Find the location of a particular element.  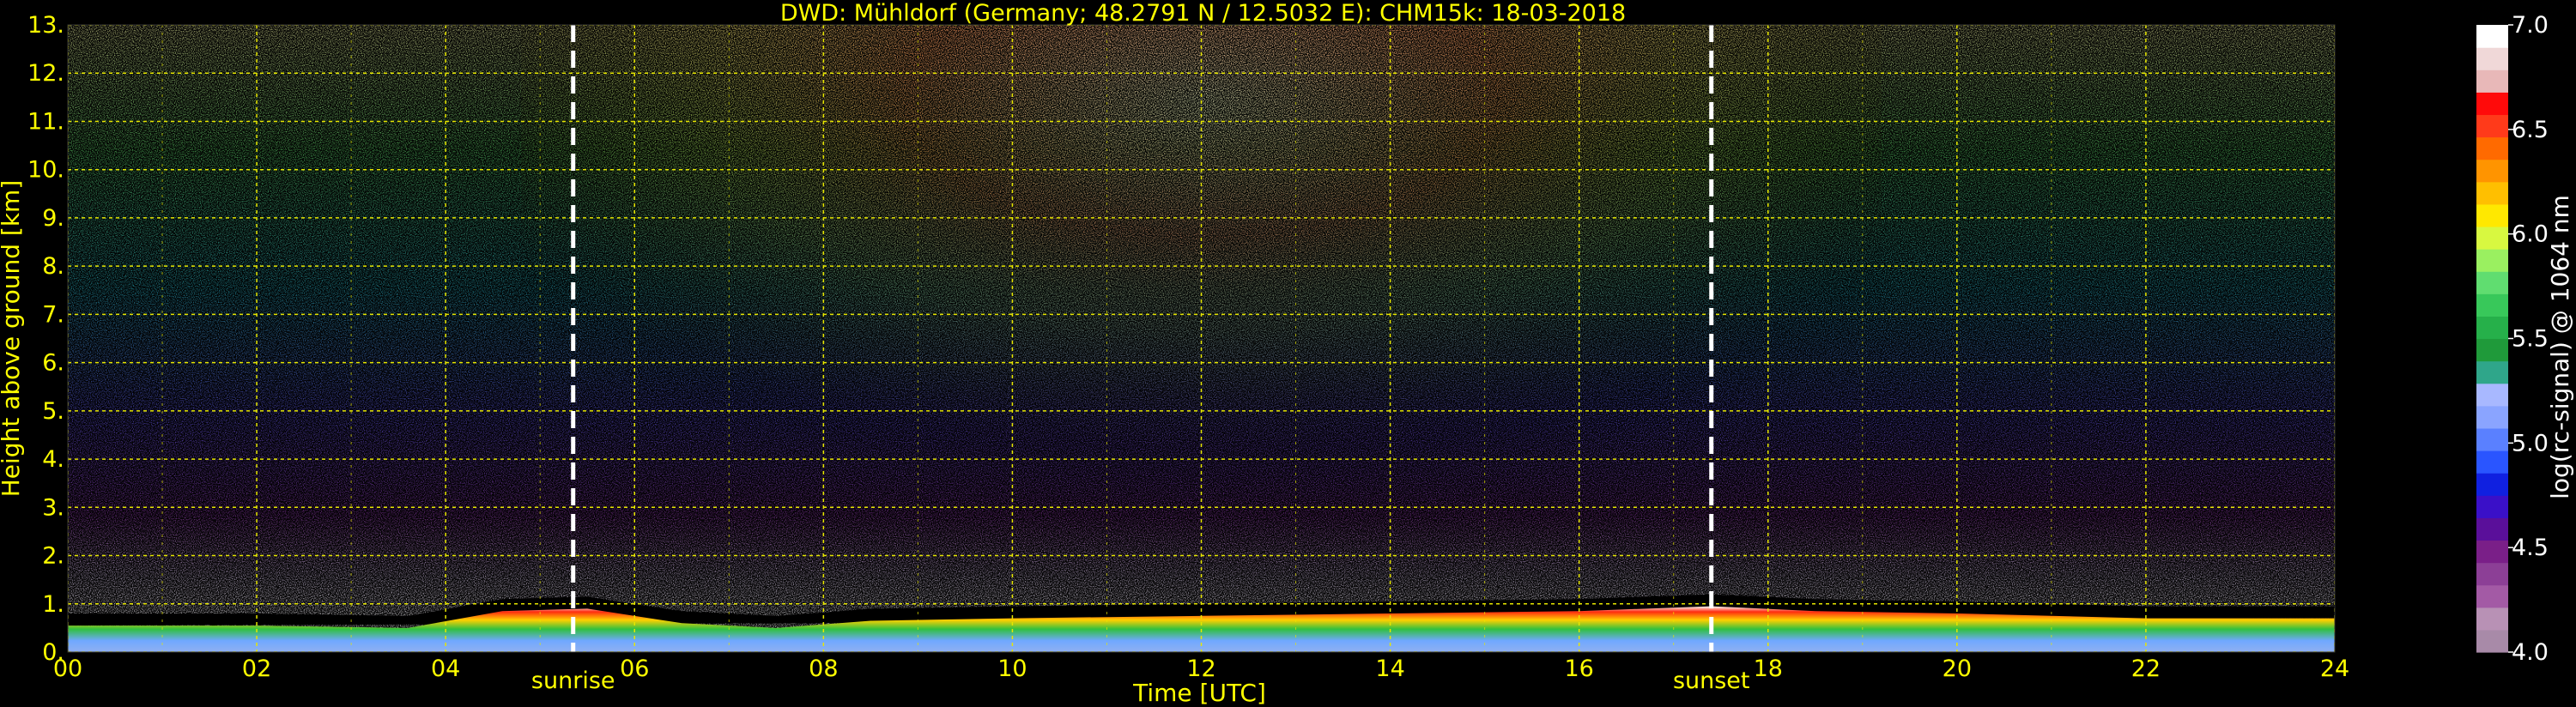

y-tick-label: 13. is located at coordinates (45, 26).